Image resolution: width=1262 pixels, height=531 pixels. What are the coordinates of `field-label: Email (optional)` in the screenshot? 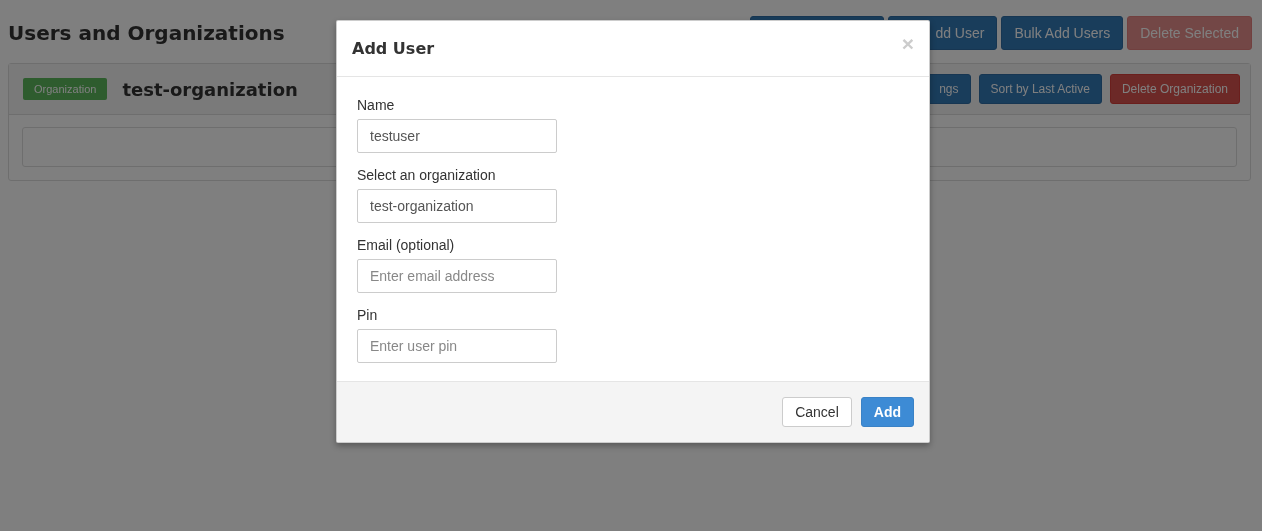 It's located at (406, 245).